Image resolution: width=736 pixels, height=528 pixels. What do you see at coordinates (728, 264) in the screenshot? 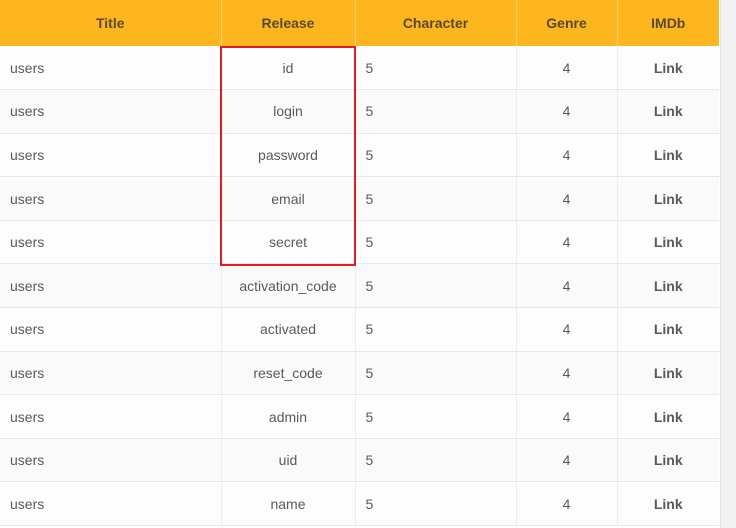
I see `vertical-scrollbar` at bounding box center [728, 264].